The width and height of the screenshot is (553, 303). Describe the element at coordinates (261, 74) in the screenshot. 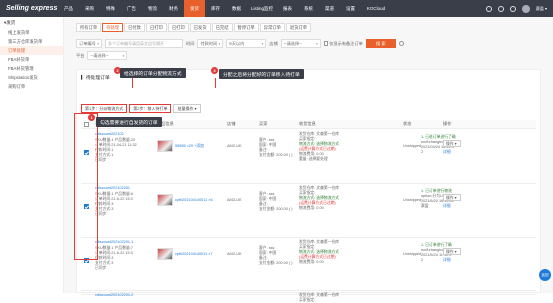

I see `callout-move-to-print: 分配之后将分配好的订单移入待打单` at that location.